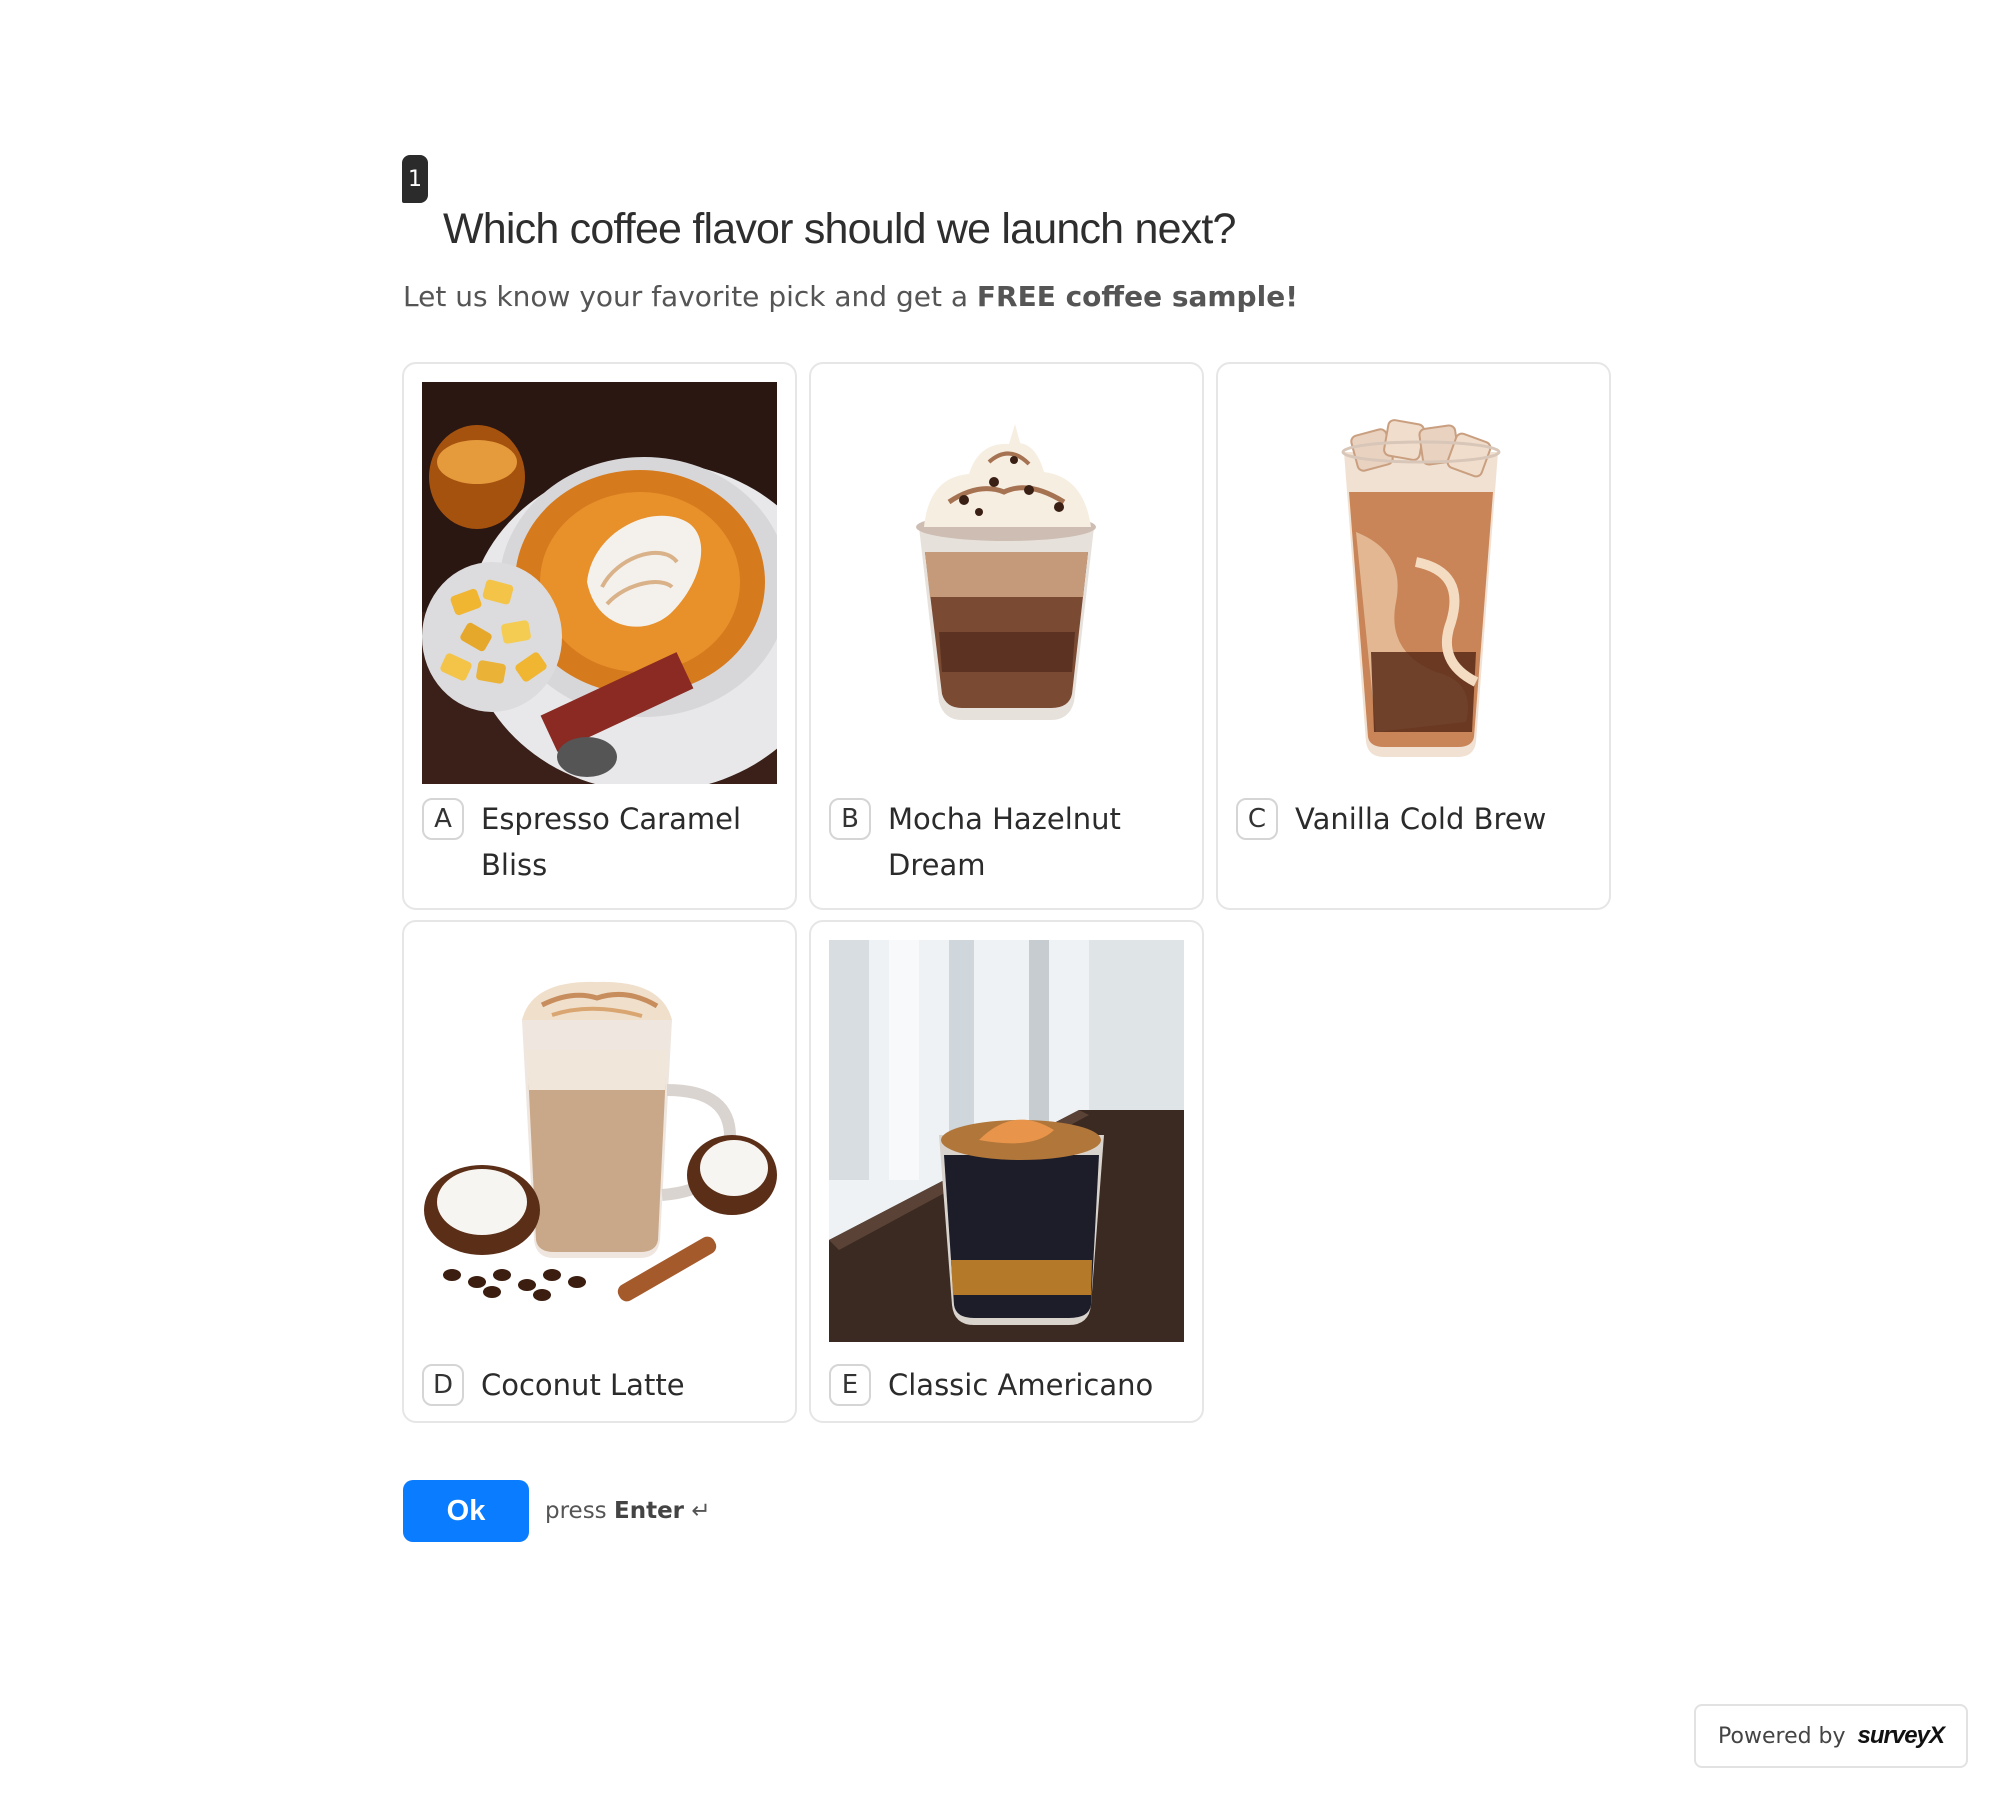 This screenshot has width=2000, height=1800. What do you see at coordinates (1006, 583) in the screenshot?
I see `mocha-hazelnut-image` at bounding box center [1006, 583].